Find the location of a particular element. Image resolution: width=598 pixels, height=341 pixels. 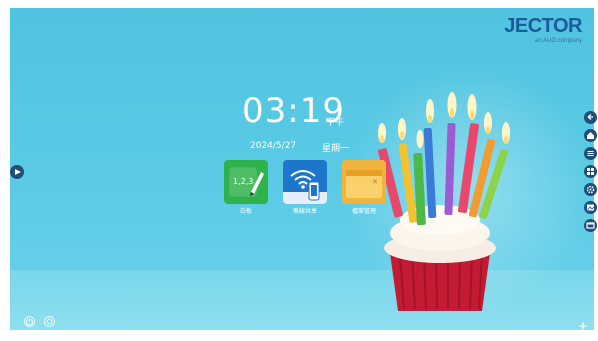

app-file-manager-label: 檔案管理 is located at coordinates (363, 211).